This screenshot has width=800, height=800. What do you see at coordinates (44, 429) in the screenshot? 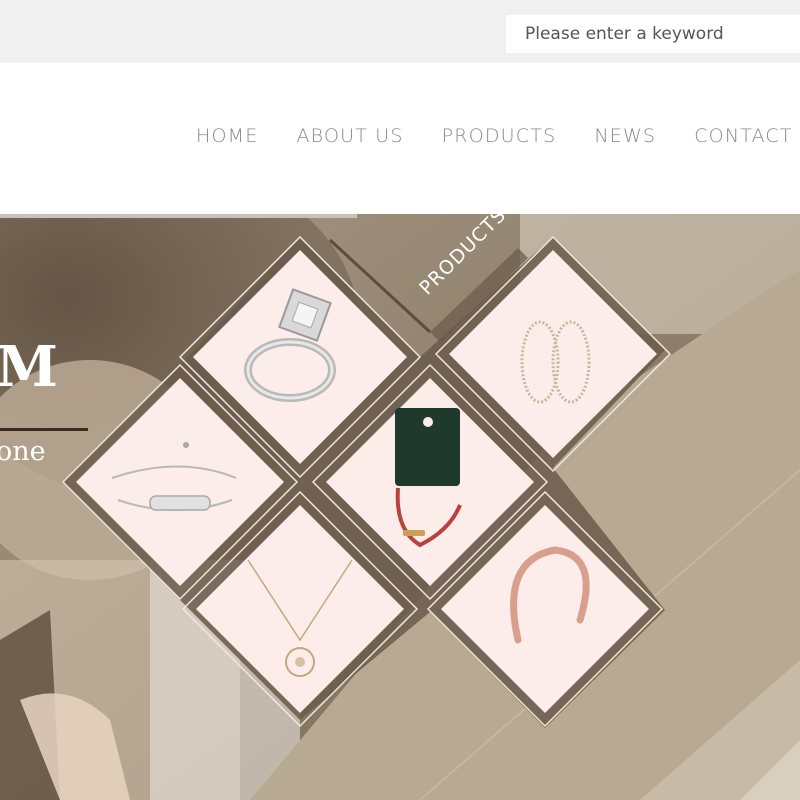
I see `hero-divider` at bounding box center [44, 429].